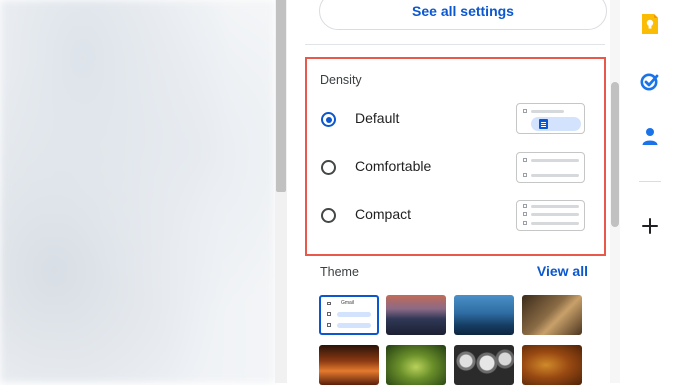  Describe the element at coordinates (281, 96) in the screenshot. I see `inbox-scrollbar-thumb` at that location.